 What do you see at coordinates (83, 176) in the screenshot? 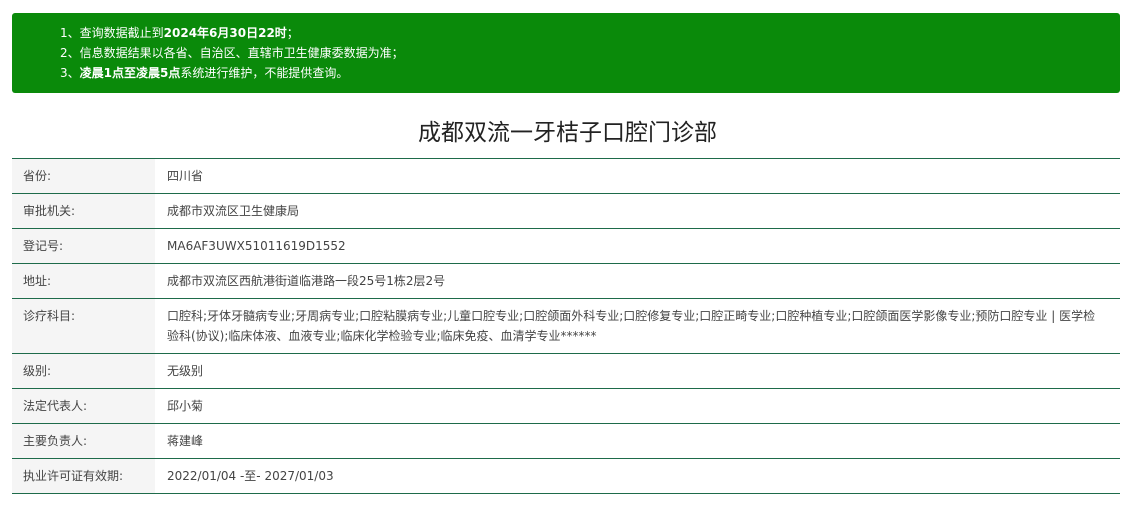
I see `row-label: 省份:` at bounding box center [83, 176].